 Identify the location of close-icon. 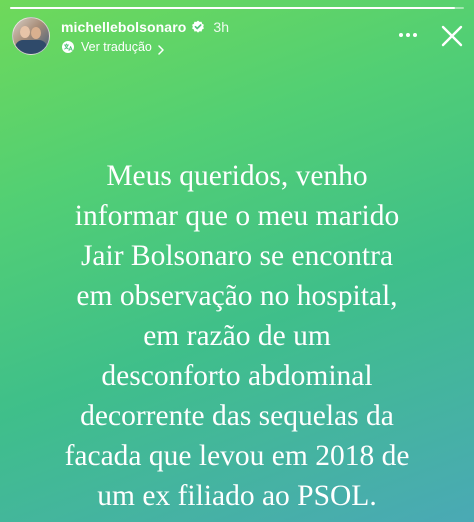
(452, 36).